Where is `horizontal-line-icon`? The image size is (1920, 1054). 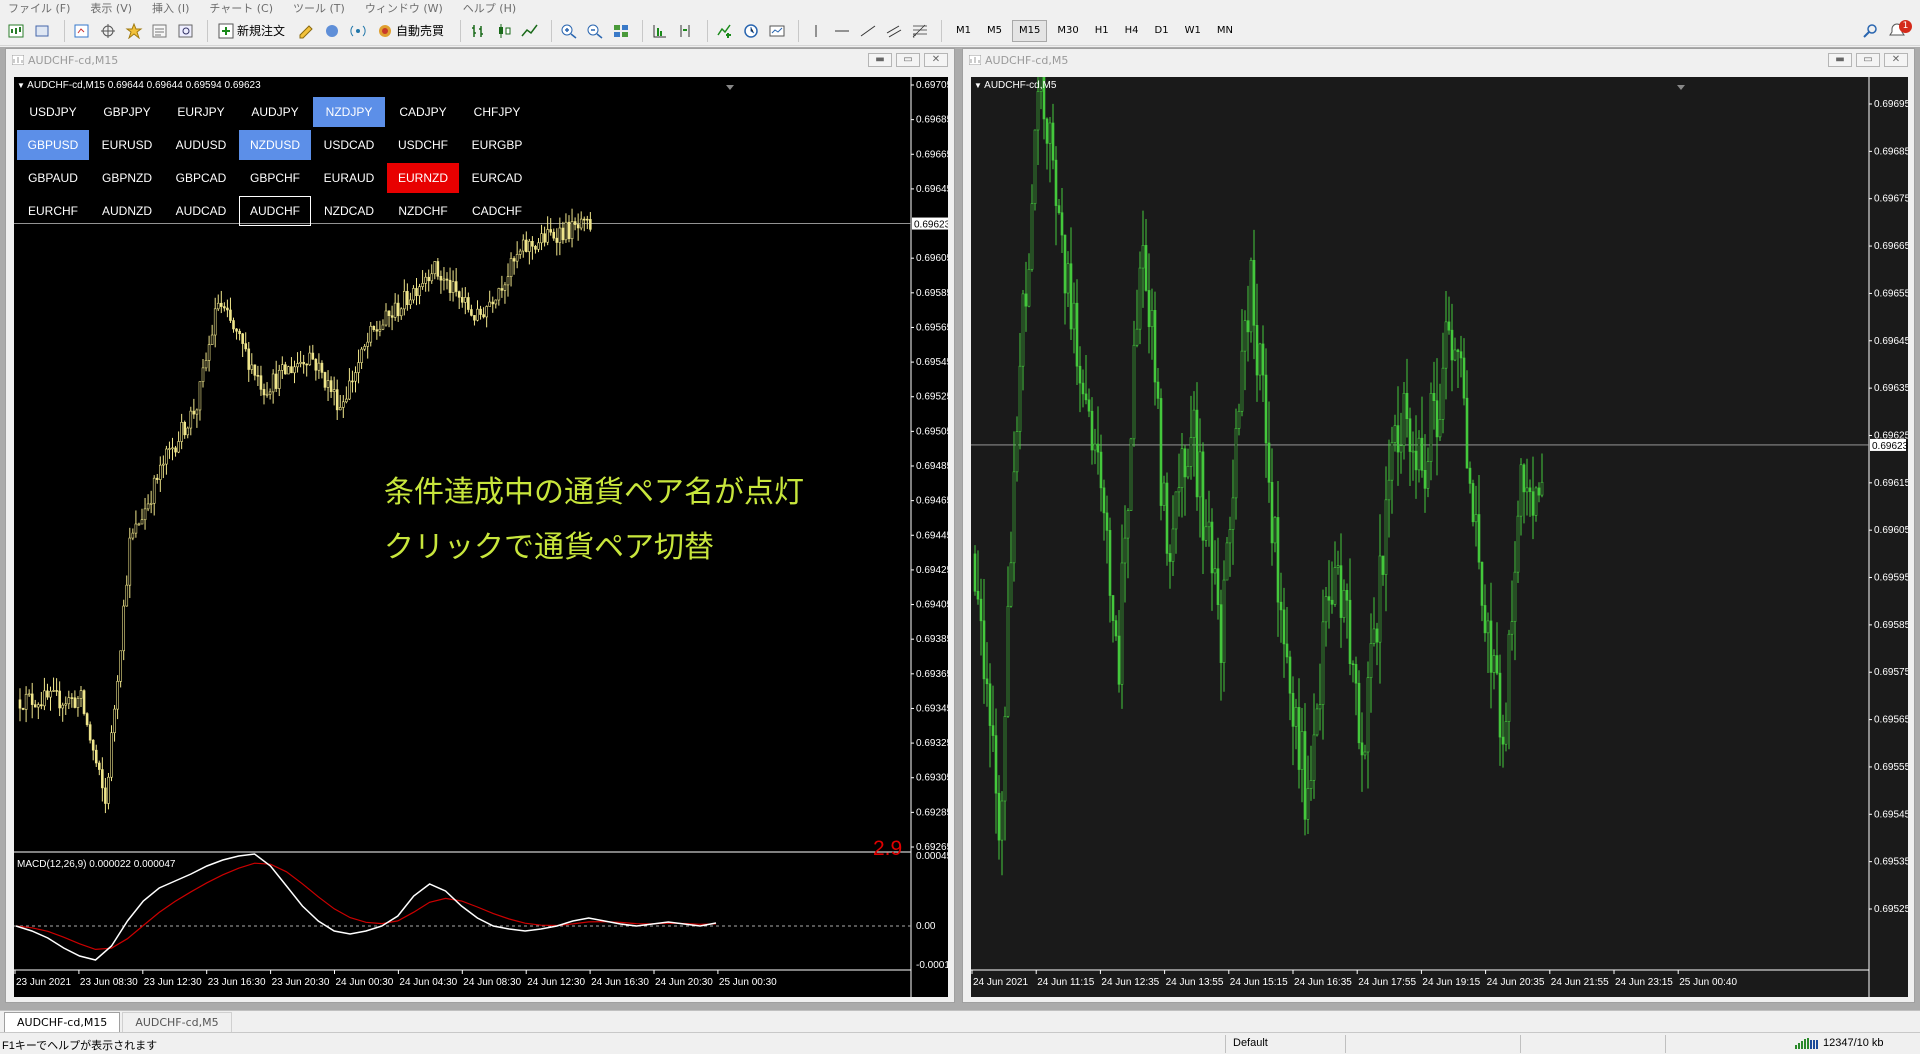 horizontal-line-icon is located at coordinates (842, 31).